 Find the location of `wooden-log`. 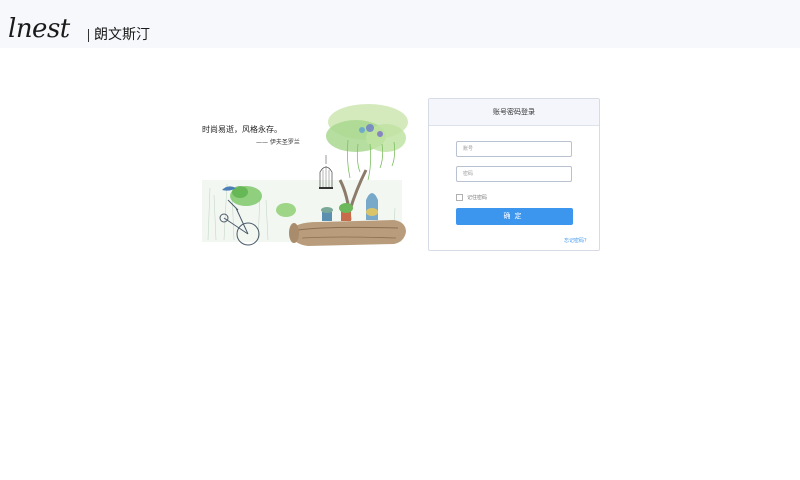

wooden-log is located at coordinates (347, 233).